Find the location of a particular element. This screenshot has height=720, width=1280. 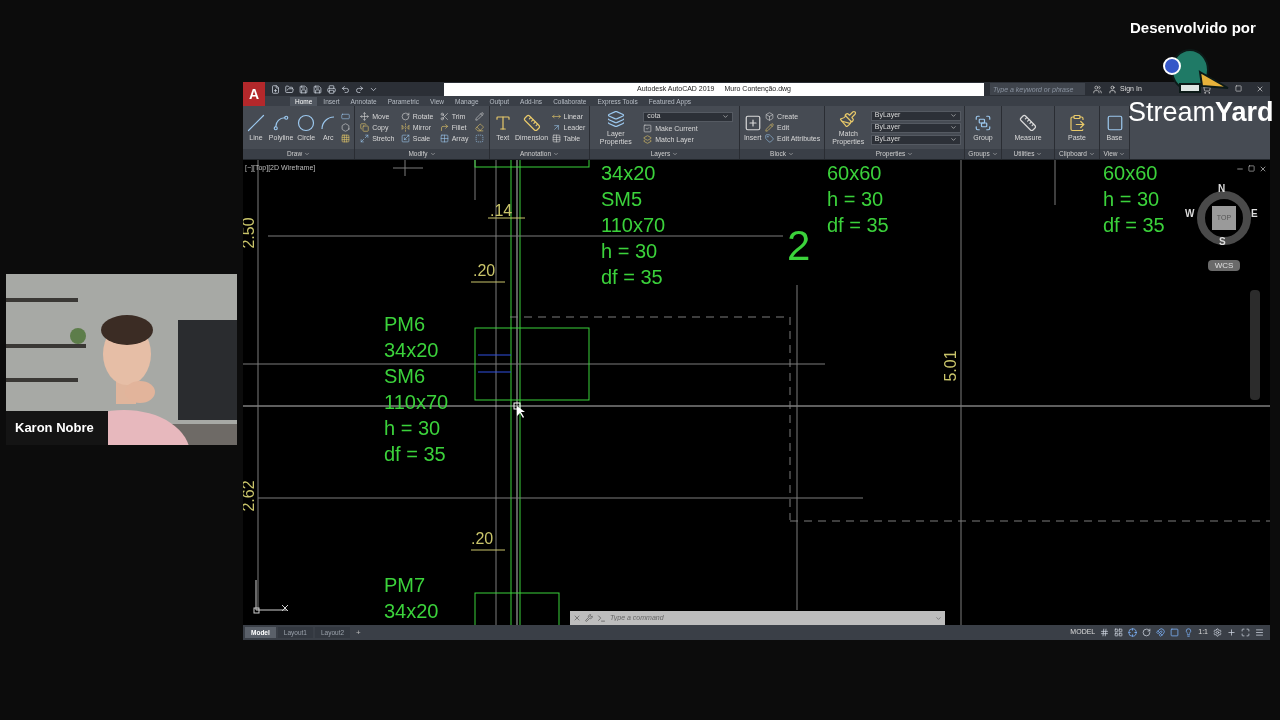

mirror-icon is located at coordinates (405, 127).